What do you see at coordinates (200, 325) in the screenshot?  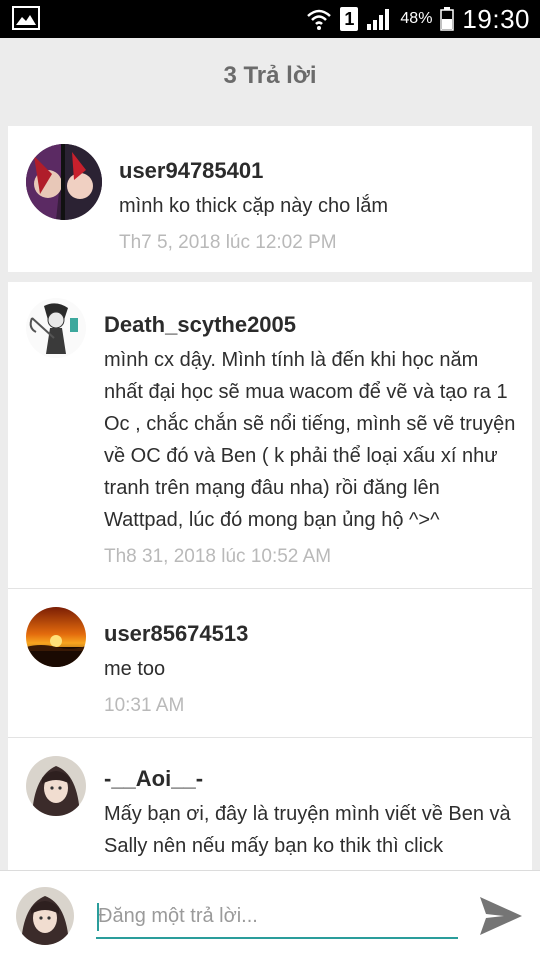 I see `username: Death_scythe2005` at bounding box center [200, 325].